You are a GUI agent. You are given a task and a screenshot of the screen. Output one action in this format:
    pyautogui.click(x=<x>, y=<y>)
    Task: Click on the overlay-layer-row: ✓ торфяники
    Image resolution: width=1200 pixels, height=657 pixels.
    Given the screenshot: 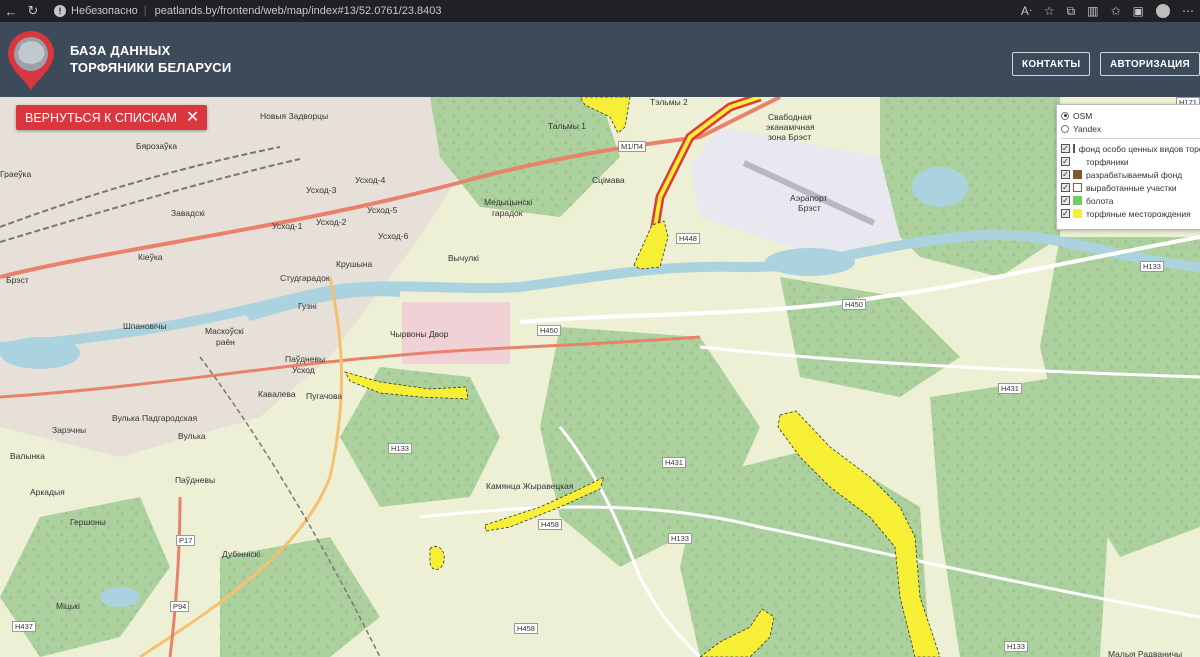 What is the action you would take?
    pyautogui.click(x=1130, y=161)
    